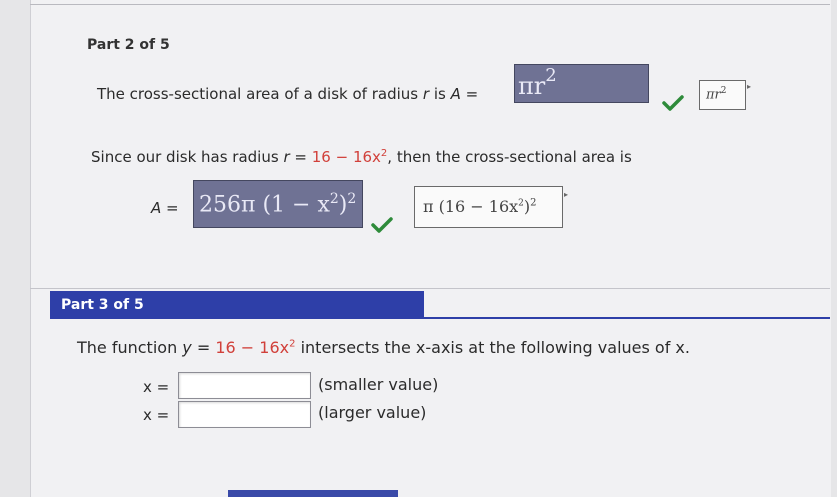  I want to click on q1-student-answer-text: πr, so click(532, 86).